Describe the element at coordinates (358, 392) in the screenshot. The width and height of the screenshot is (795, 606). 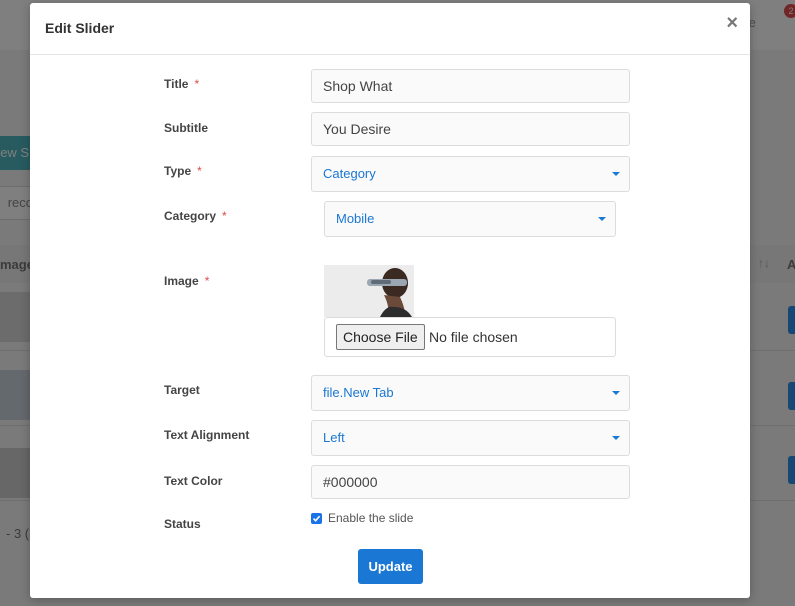
I see `target-select-value: file.New Tab` at that location.